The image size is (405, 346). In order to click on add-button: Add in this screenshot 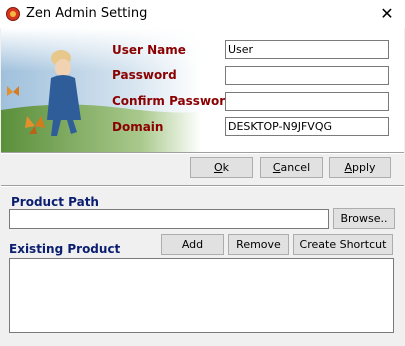, I will do `click(192, 244)`.